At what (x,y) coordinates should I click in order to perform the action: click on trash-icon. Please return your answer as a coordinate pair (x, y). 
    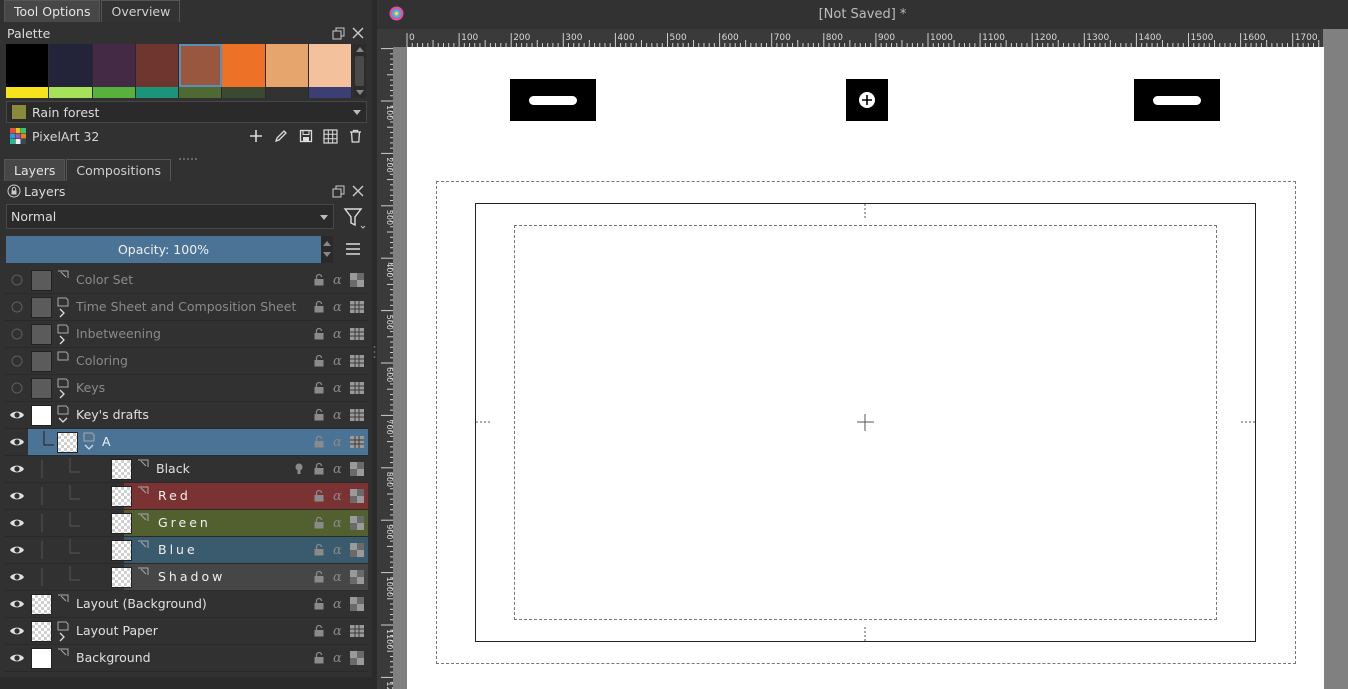
    Looking at the image, I should click on (355, 136).